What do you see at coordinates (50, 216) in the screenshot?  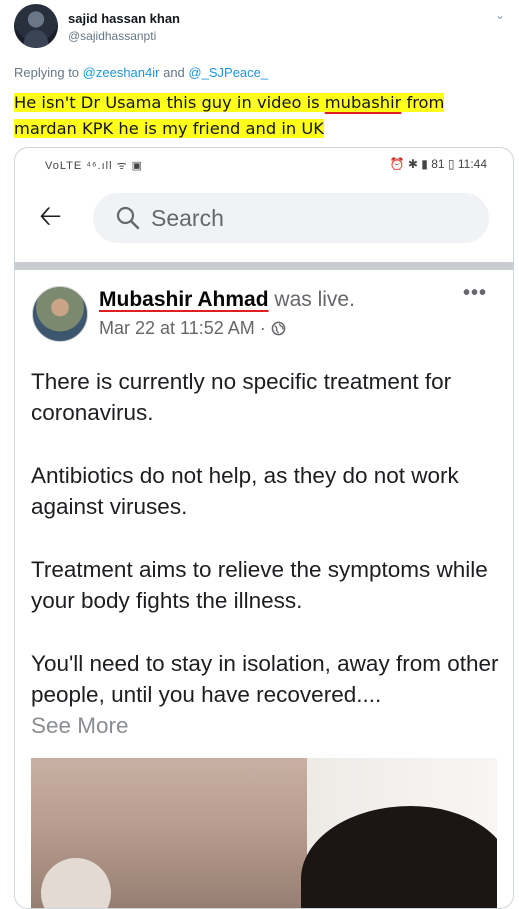 I see `back-arrow-icon: 🡠` at bounding box center [50, 216].